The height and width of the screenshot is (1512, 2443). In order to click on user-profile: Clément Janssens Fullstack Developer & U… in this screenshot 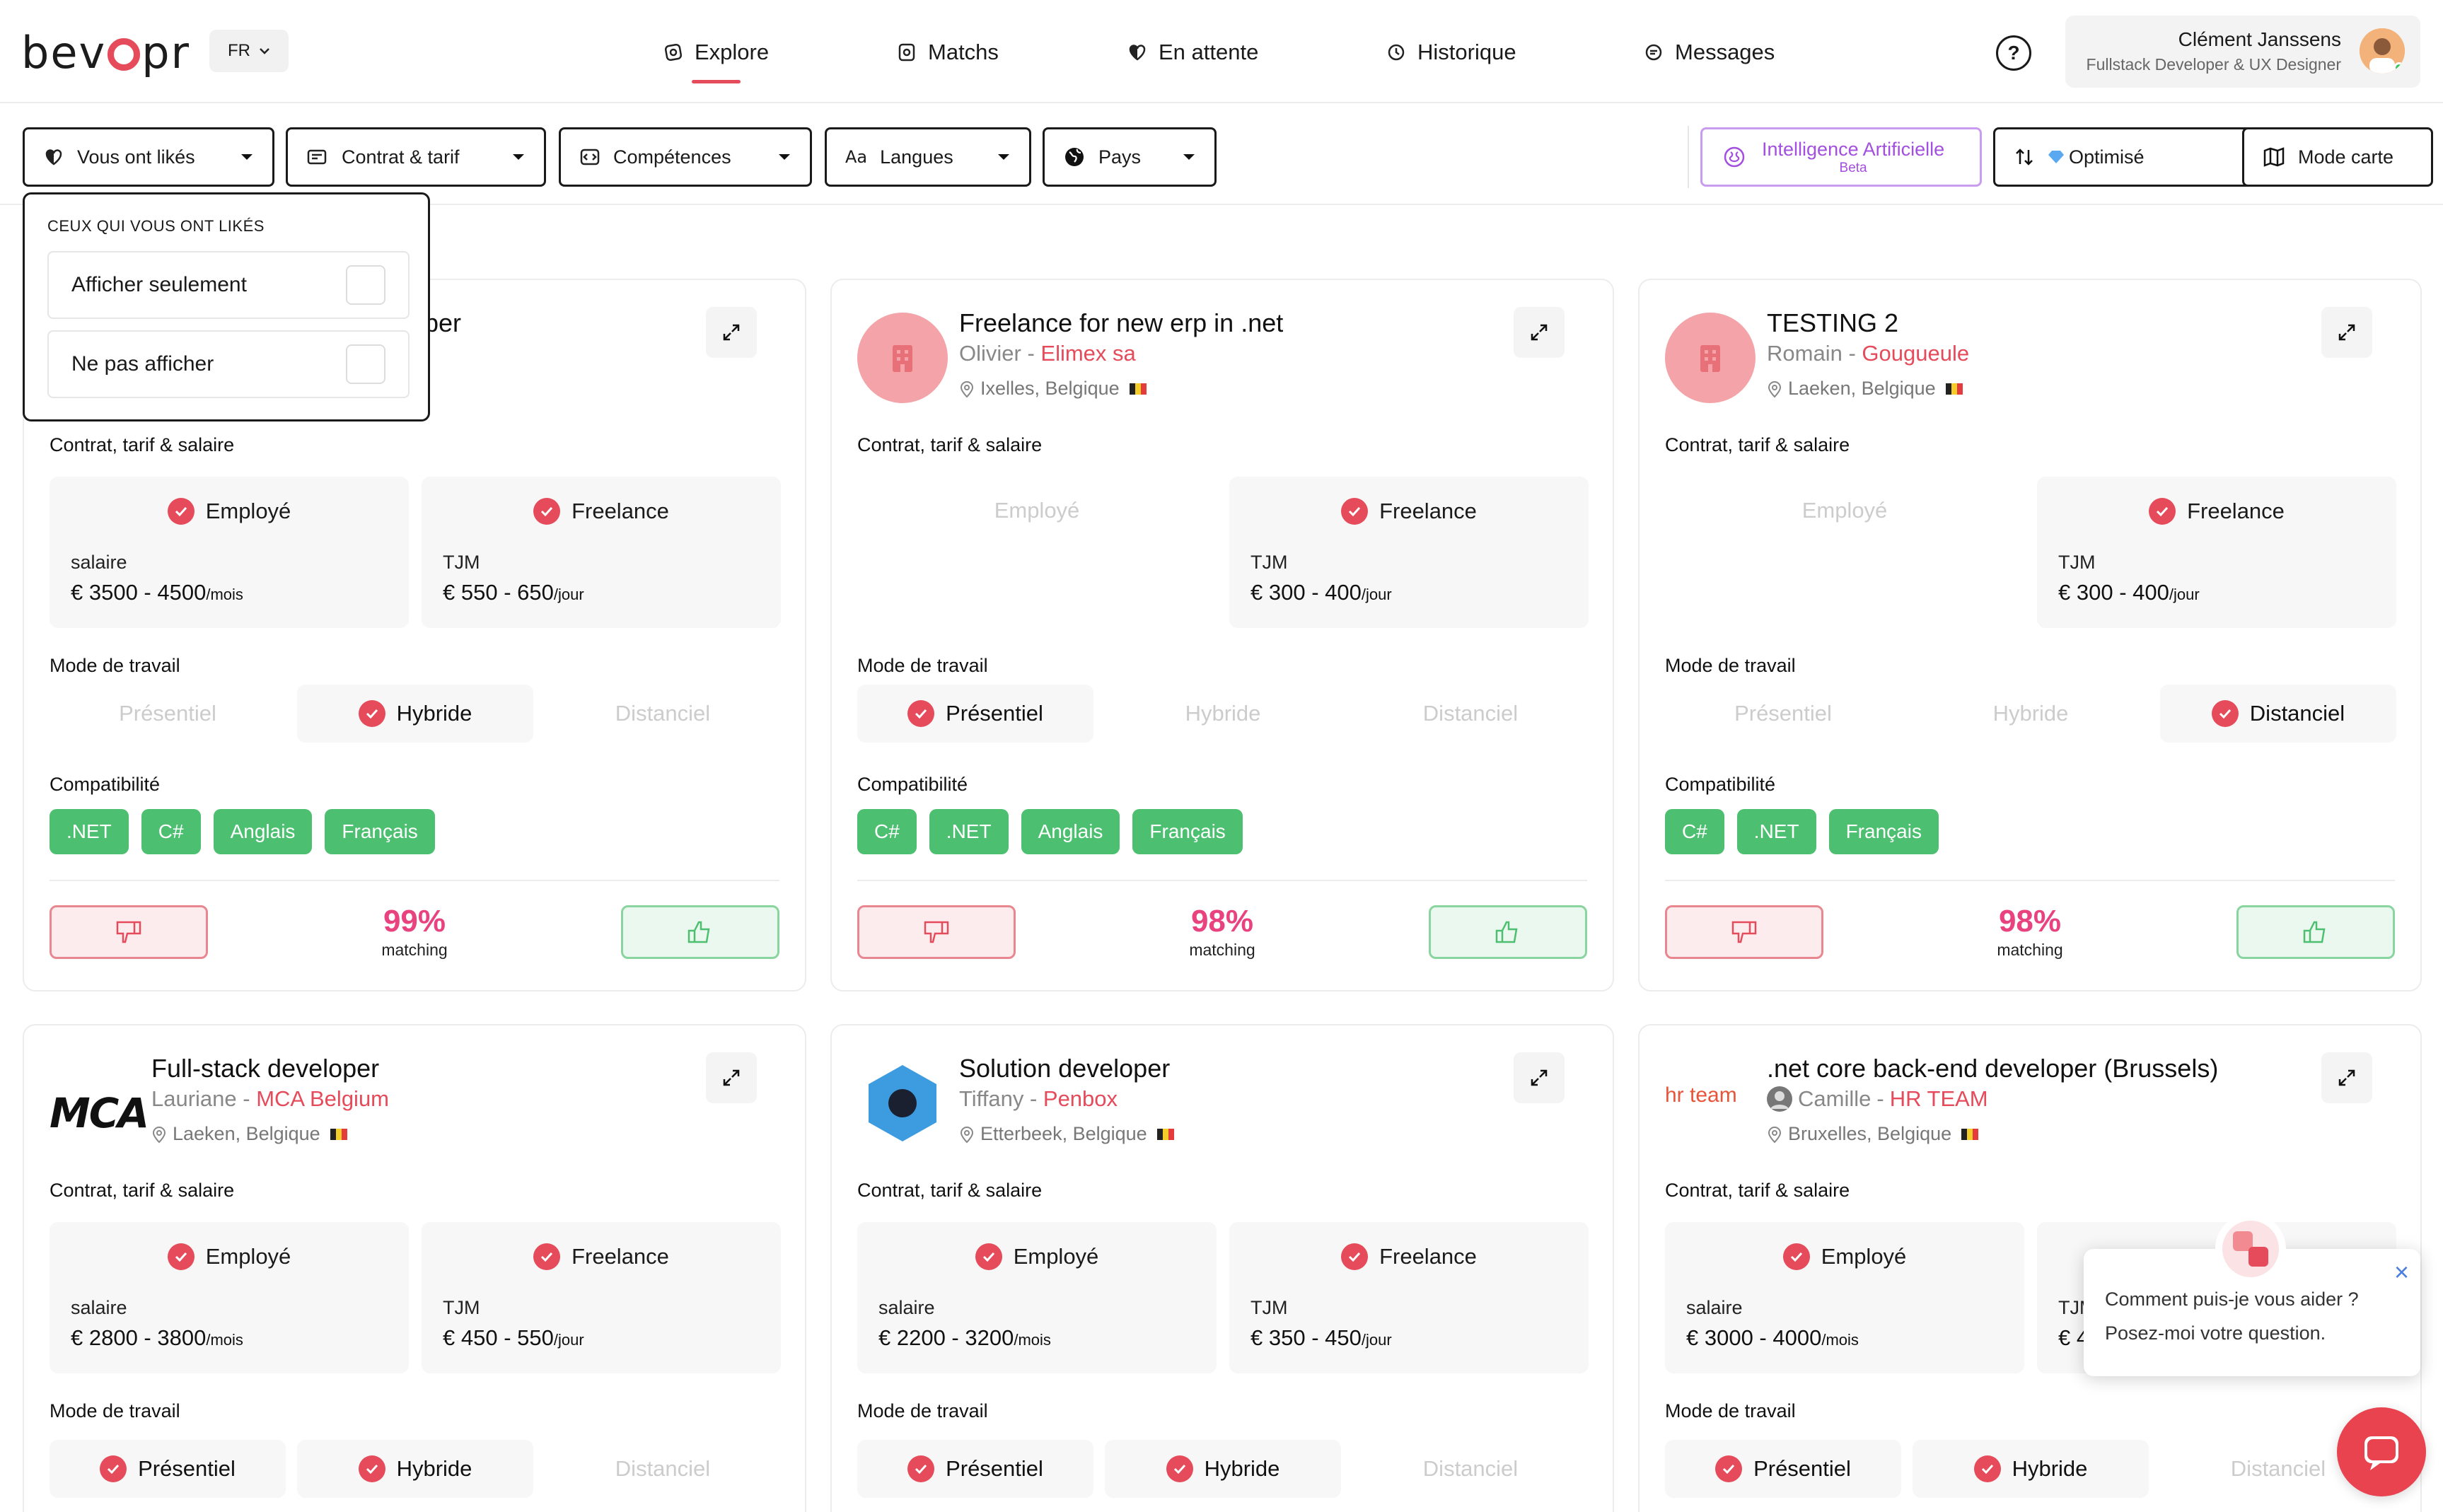, I will do `click(2243, 52)`.